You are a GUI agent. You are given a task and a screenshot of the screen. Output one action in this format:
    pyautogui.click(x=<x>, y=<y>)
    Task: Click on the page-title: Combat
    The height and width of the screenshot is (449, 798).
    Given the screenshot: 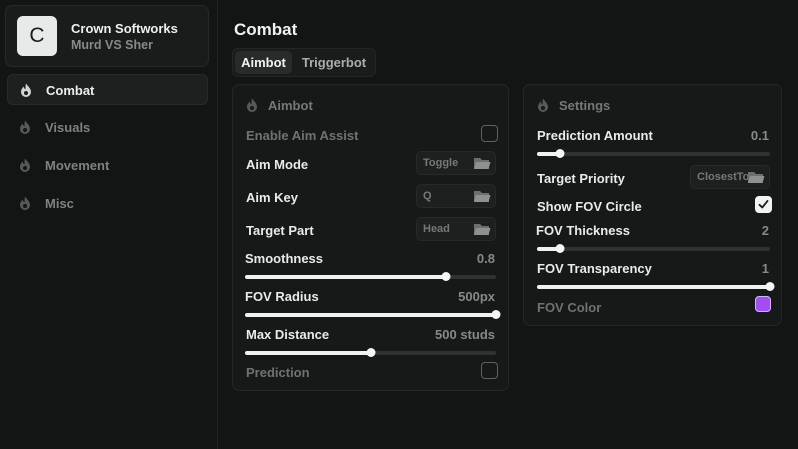 What is the action you would take?
    pyautogui.click(x=266, y=29)
    